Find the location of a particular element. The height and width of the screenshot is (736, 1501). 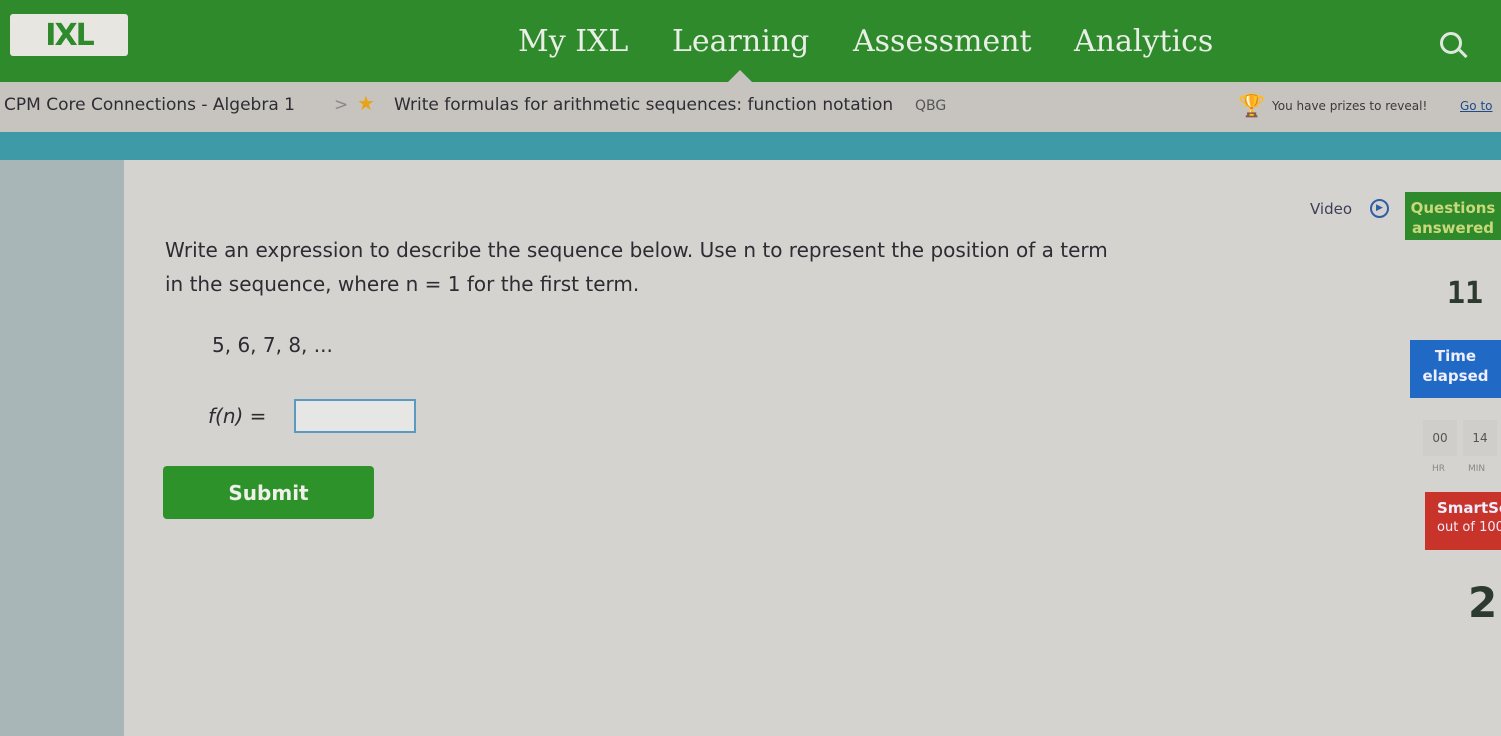

submit-button: Submit is located at coordinates (268, 492).